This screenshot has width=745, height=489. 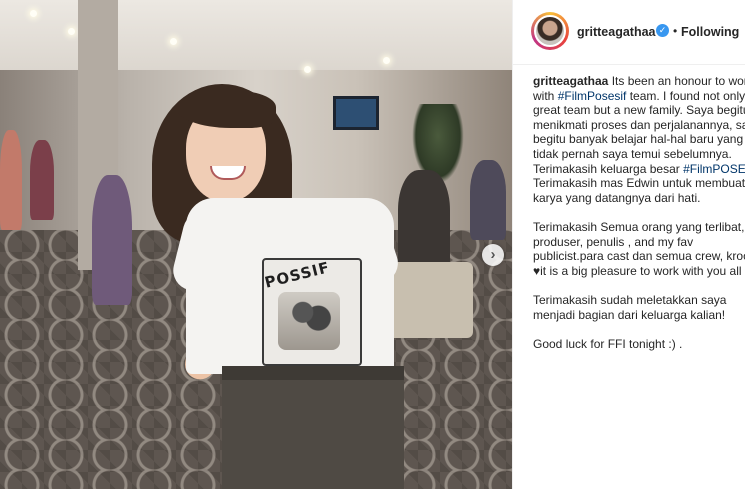 I want to click on hashtag-link: #FilmPOSESI, so click(x=714, y=169).